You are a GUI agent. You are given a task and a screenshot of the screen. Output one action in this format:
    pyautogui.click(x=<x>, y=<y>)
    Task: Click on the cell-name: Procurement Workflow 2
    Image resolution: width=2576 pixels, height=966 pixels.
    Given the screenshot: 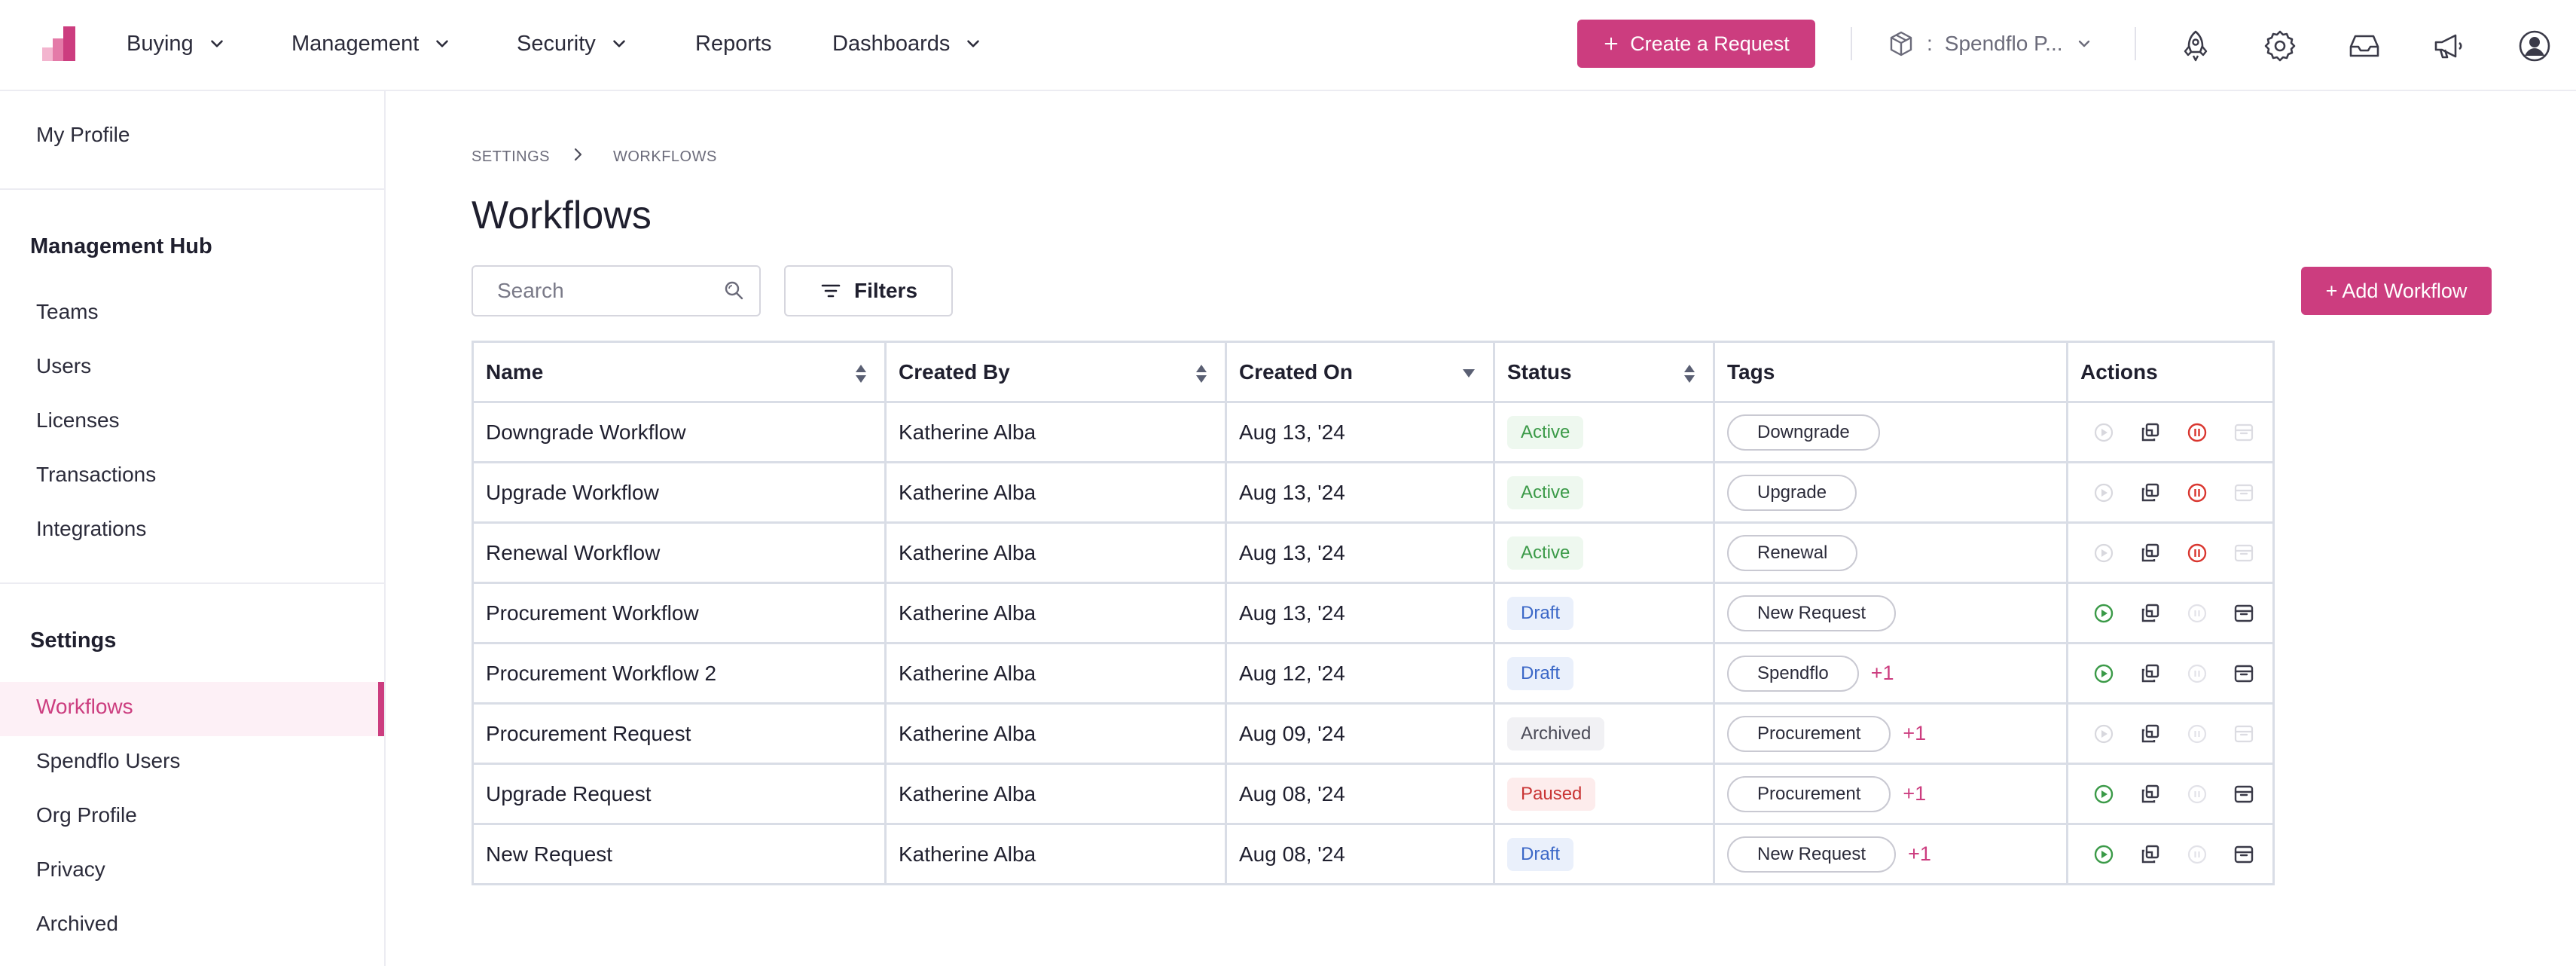 What is the action you would take?
    pyautogui.click(x=680, y=674)
    